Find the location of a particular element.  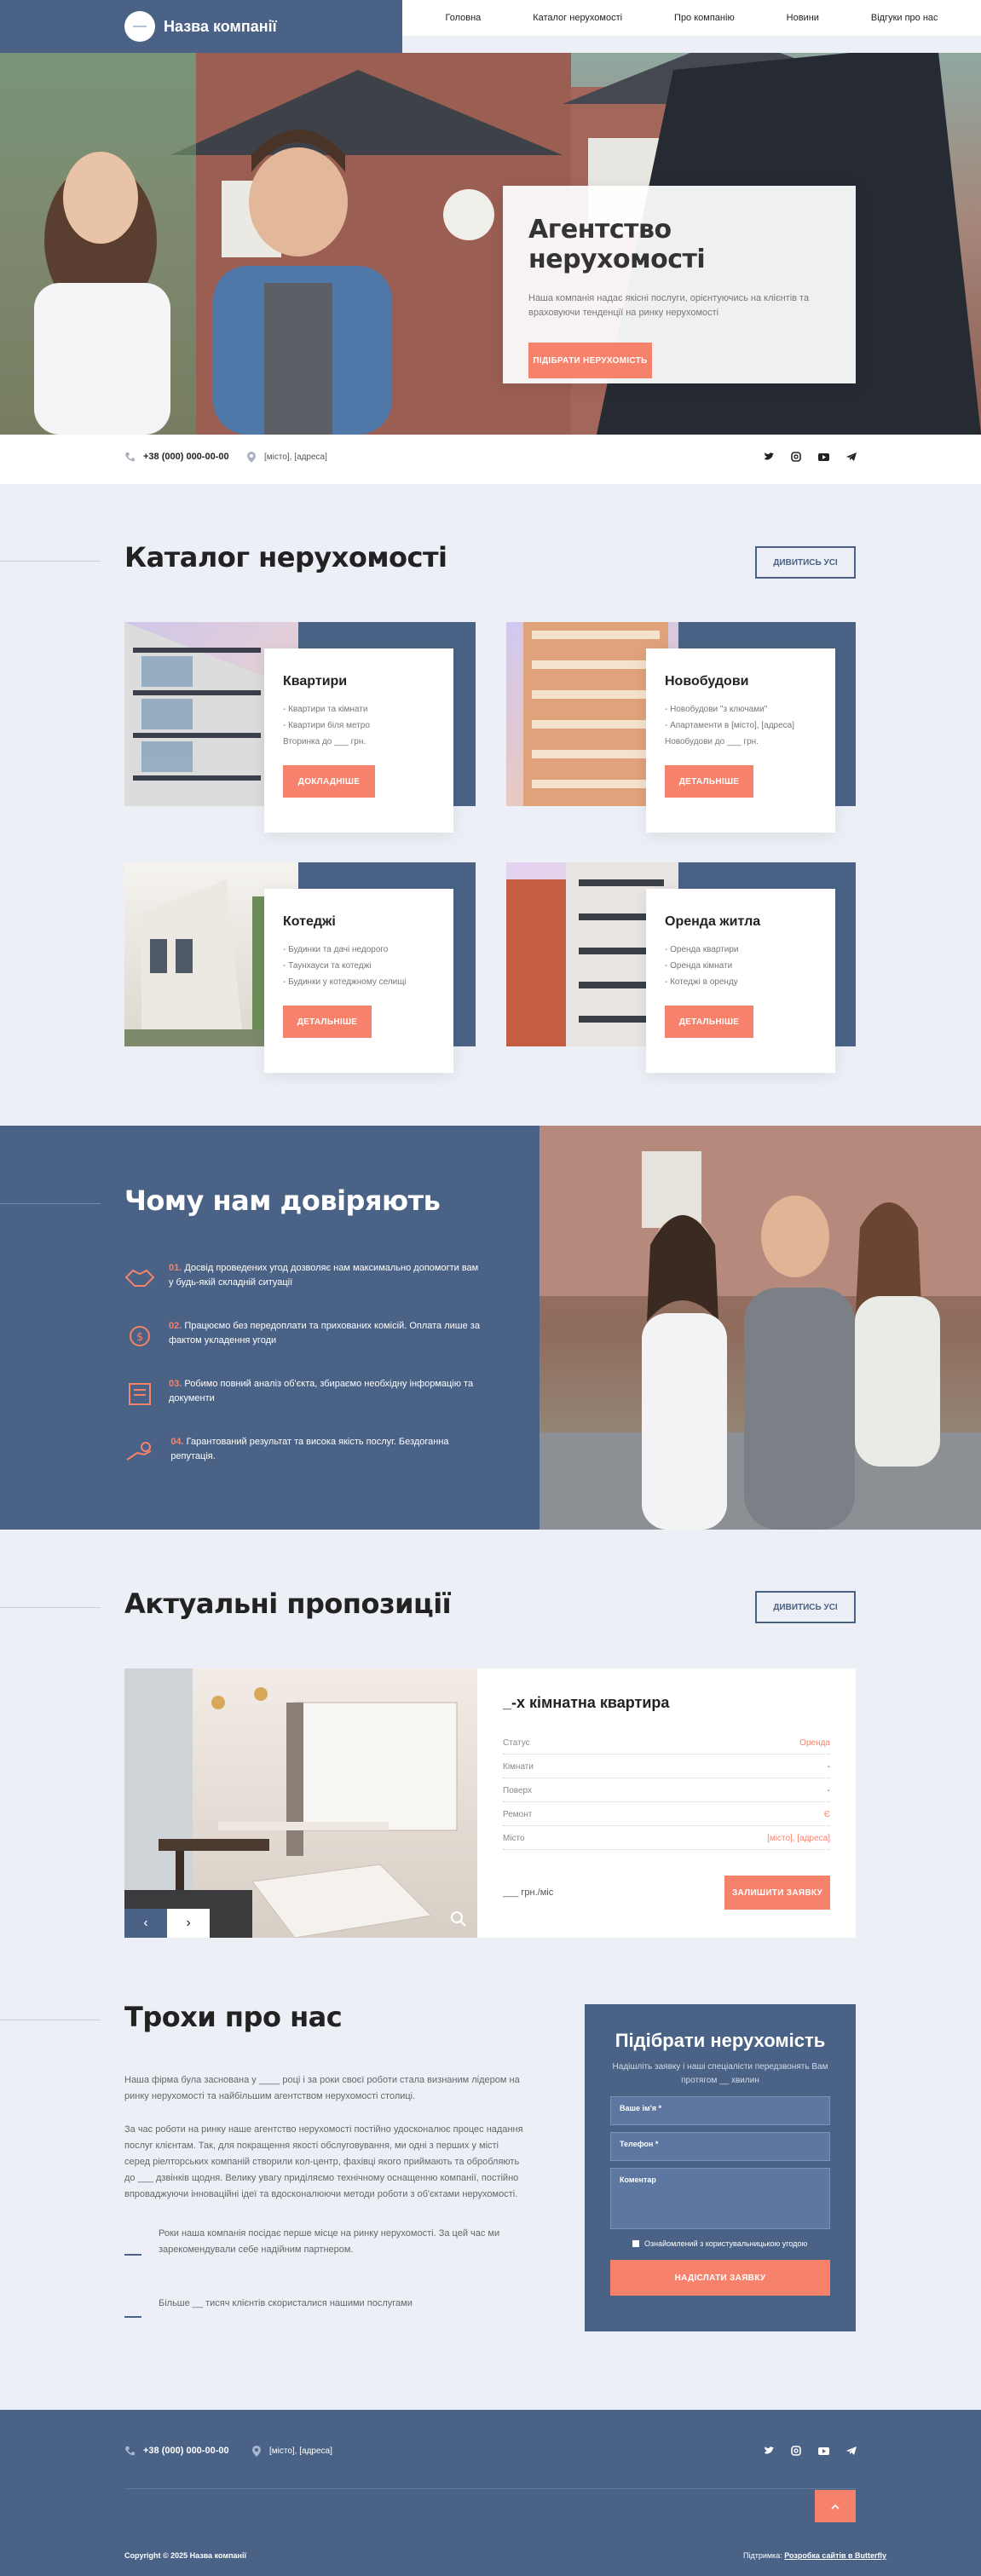

listing-price: ___ грн./міс is located at coordinates (528, 1892).